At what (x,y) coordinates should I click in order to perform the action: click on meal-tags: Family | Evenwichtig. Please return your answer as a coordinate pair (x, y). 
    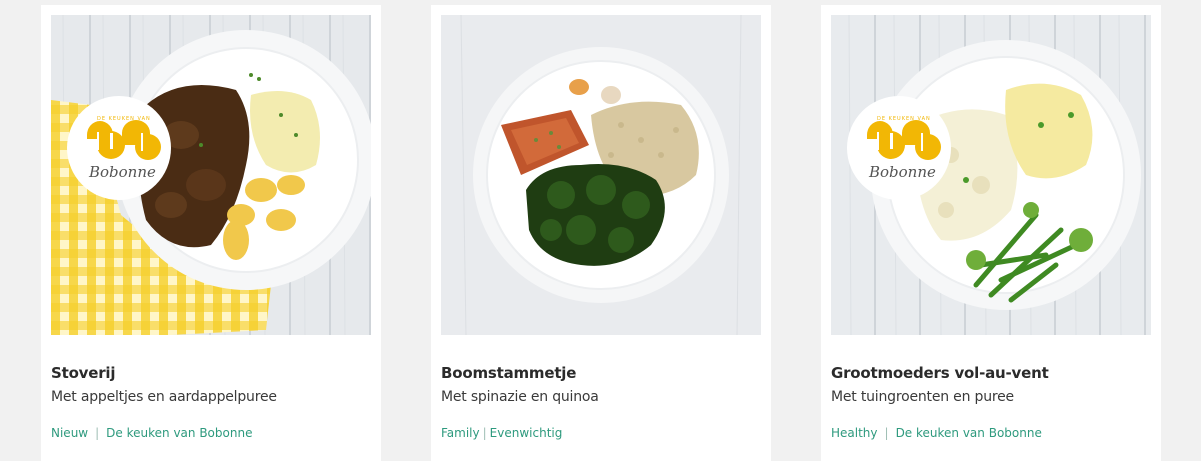
    Looking at the image, I should click on (501, 433).